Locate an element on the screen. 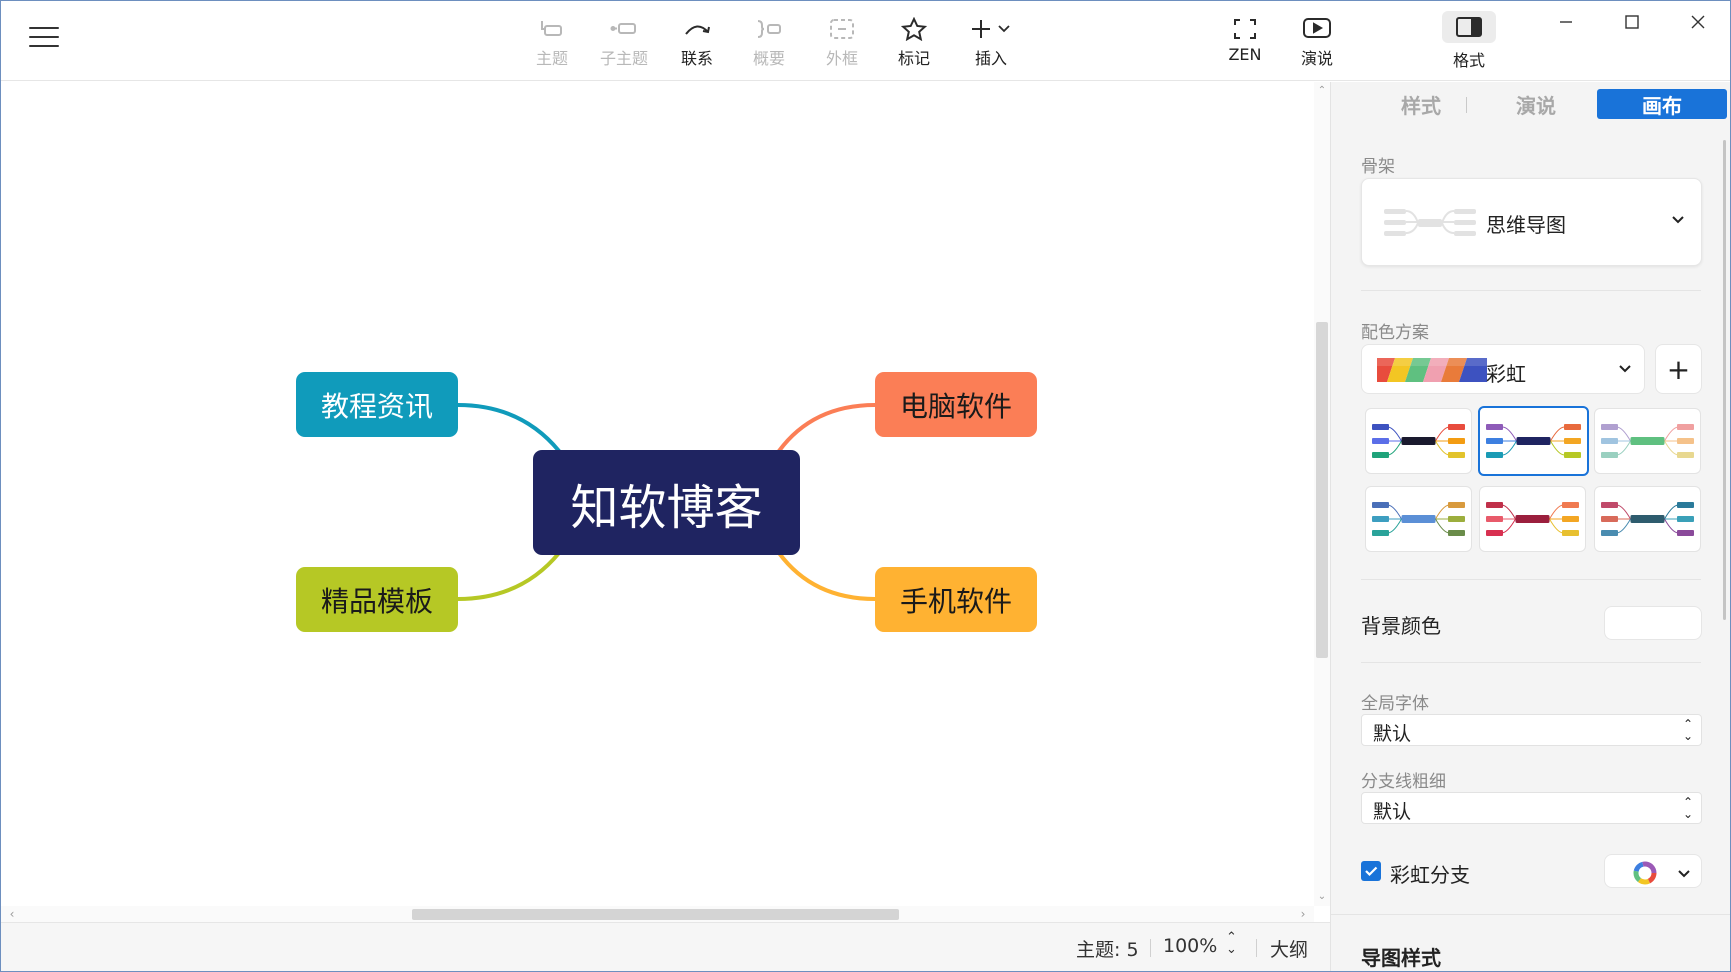  branch-topic-1: 教程资讯 is located at coordinates (377, 404).